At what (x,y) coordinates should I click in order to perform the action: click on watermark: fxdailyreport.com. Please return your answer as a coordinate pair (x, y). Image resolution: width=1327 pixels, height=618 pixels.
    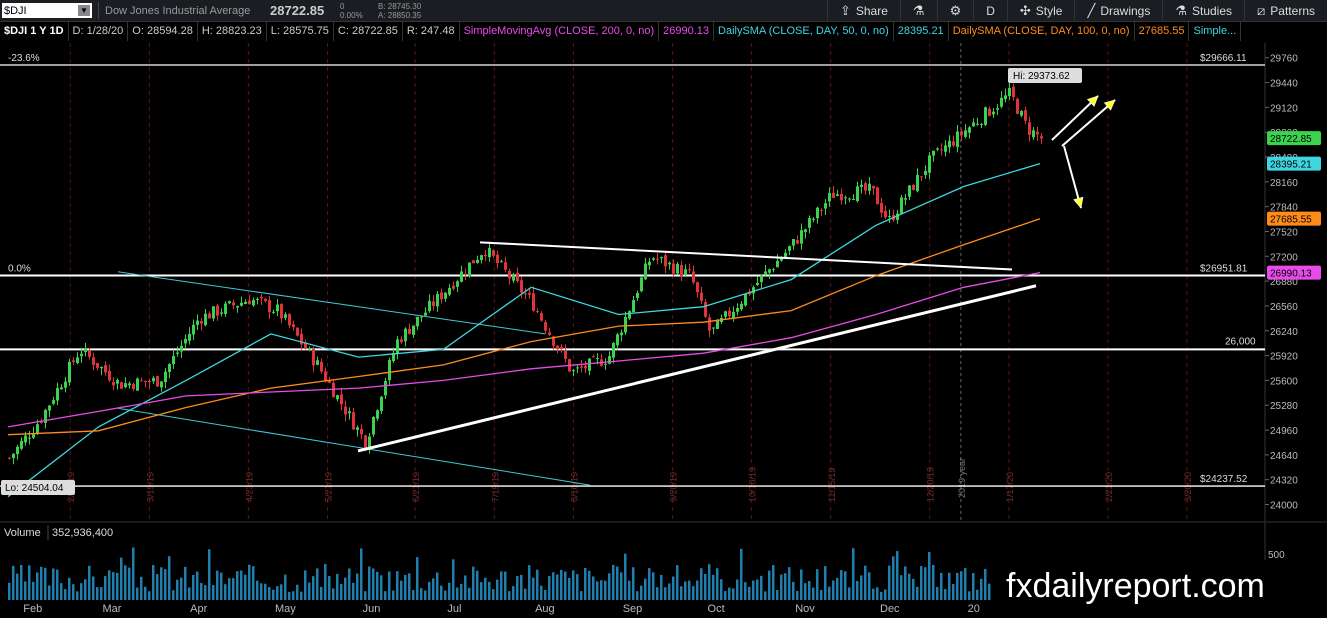
    Looking at the image, I should click on (1159, 589).